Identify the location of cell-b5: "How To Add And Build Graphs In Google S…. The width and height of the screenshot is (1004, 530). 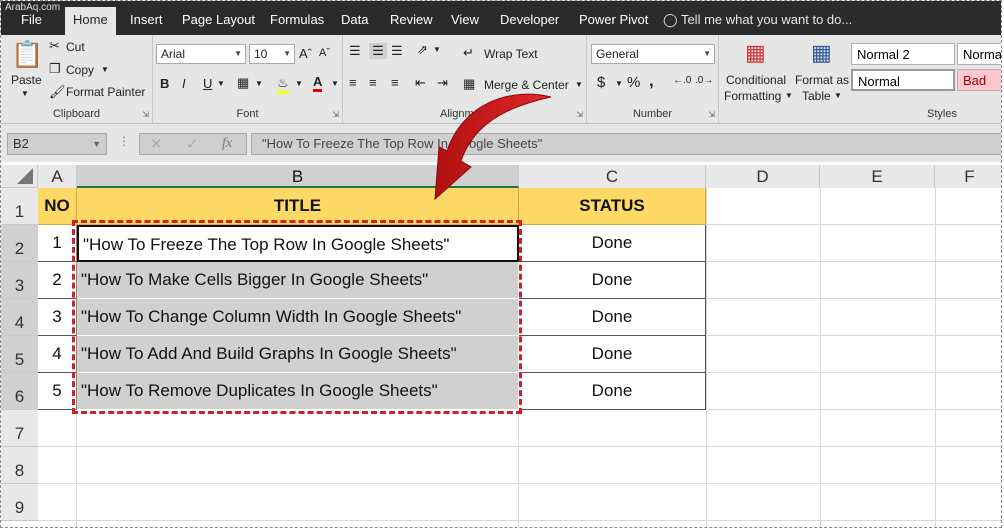
(298, 354).